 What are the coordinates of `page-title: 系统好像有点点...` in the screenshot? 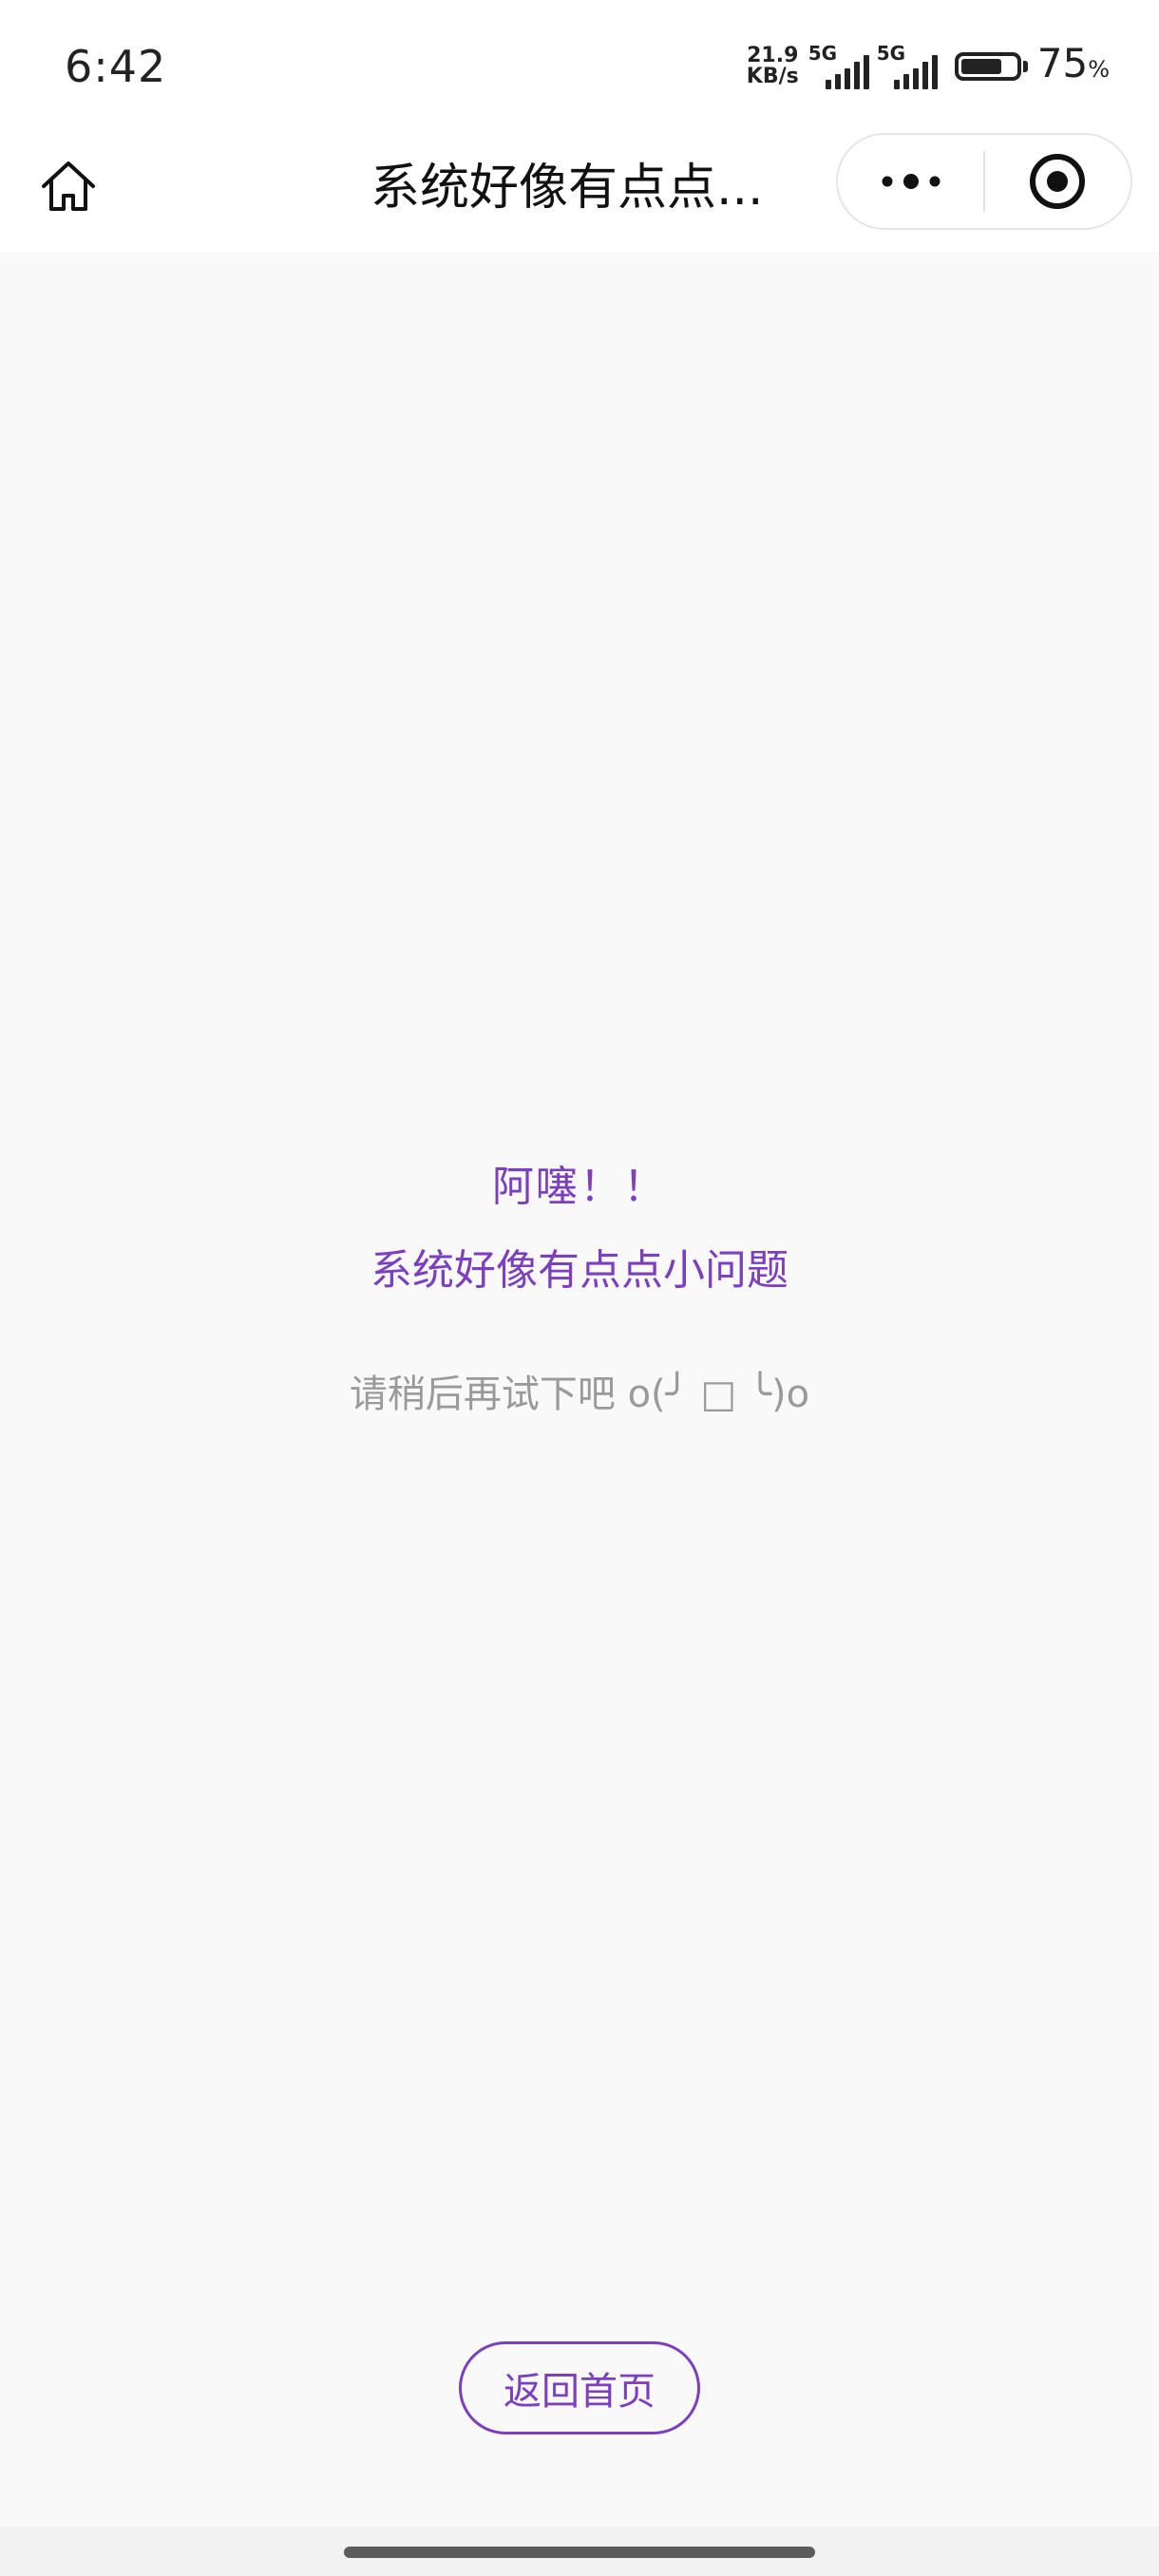 It's located at (567, 188).